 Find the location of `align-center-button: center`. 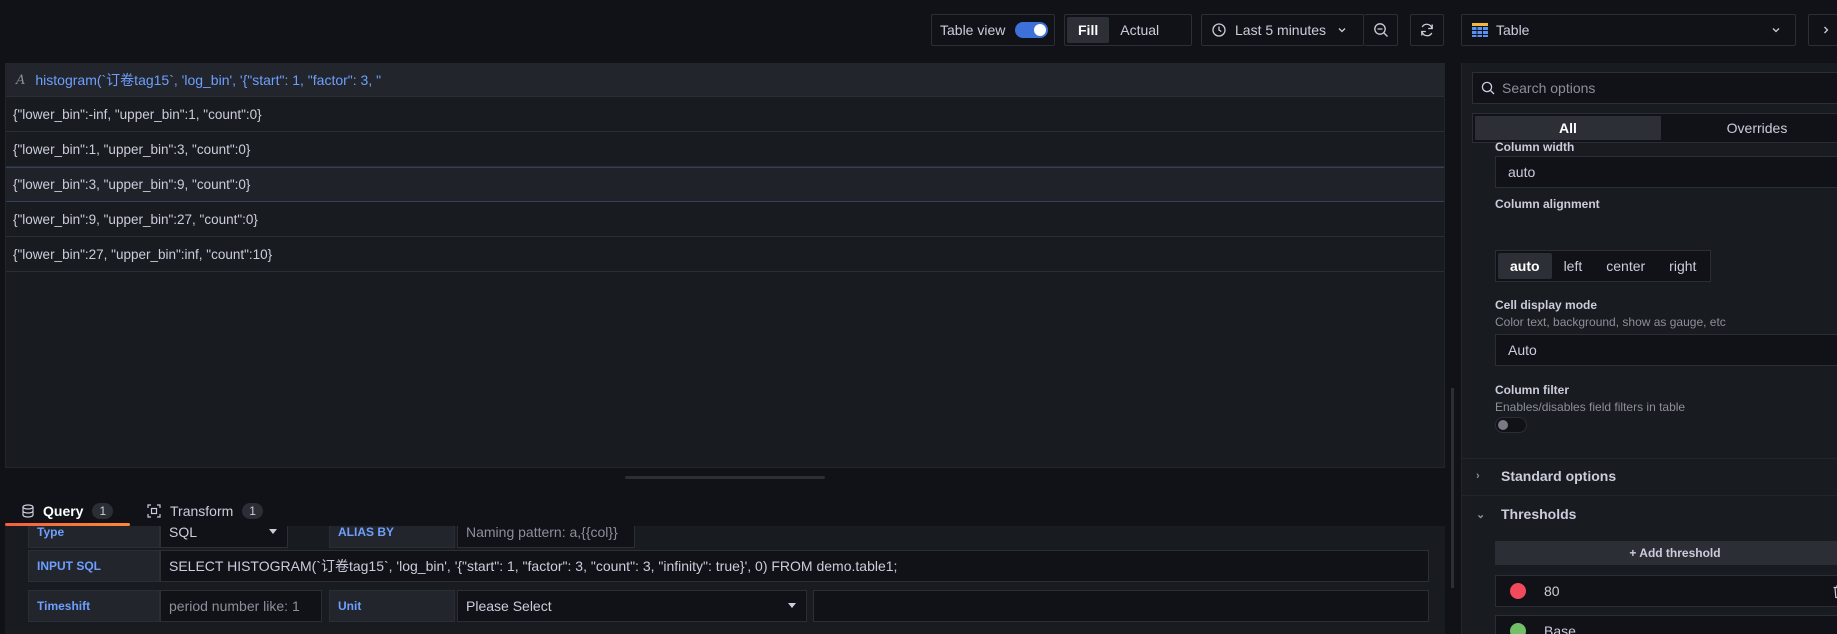

align-center-button: center is located at coordinates (1625, 266).